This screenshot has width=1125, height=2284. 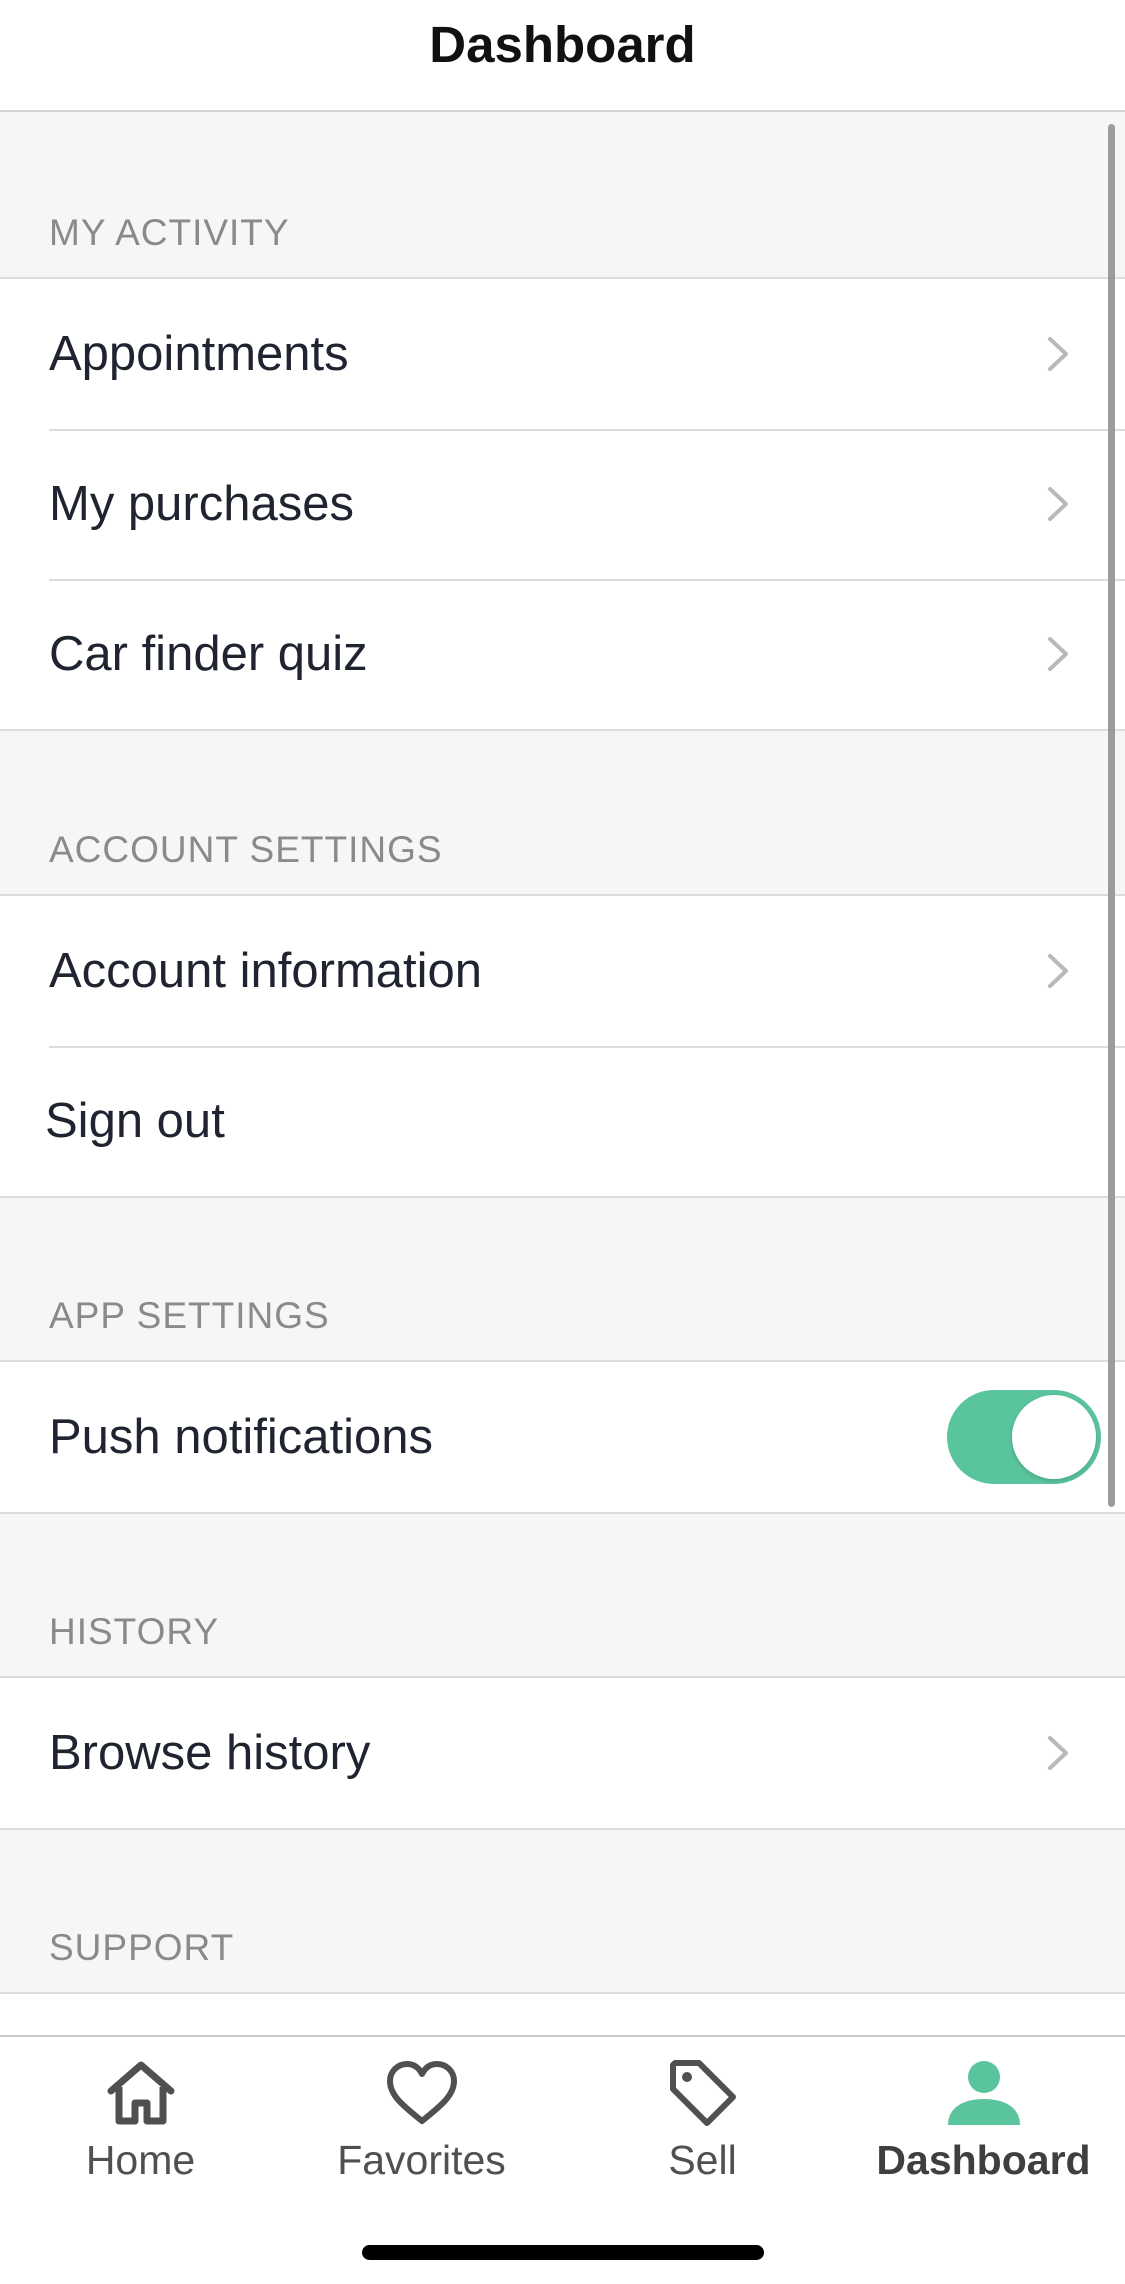 I want to click on group-app-settings: Push notifications, so click(x=562, y=1437).